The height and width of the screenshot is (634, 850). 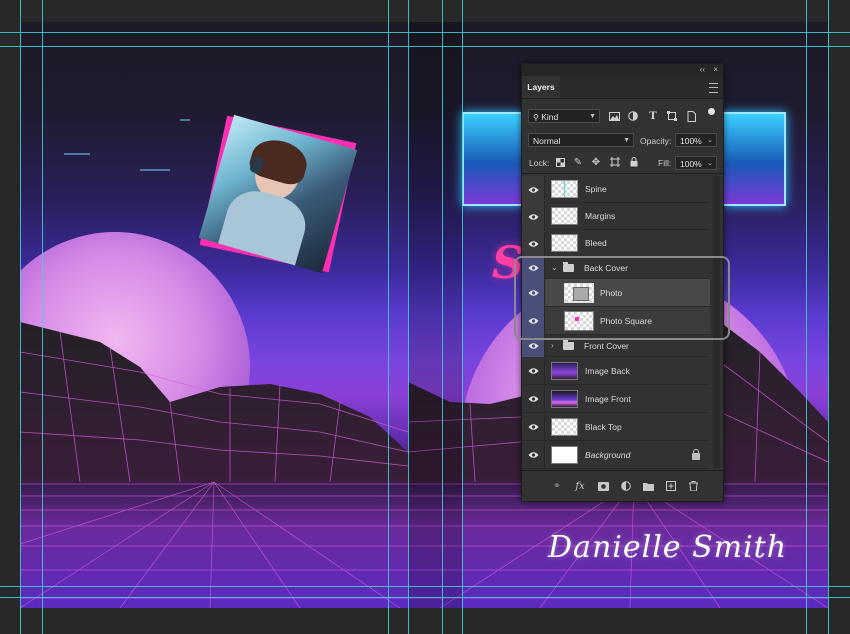 I want to click on opacity-label: Opacity:, so click(x=656, y=141).